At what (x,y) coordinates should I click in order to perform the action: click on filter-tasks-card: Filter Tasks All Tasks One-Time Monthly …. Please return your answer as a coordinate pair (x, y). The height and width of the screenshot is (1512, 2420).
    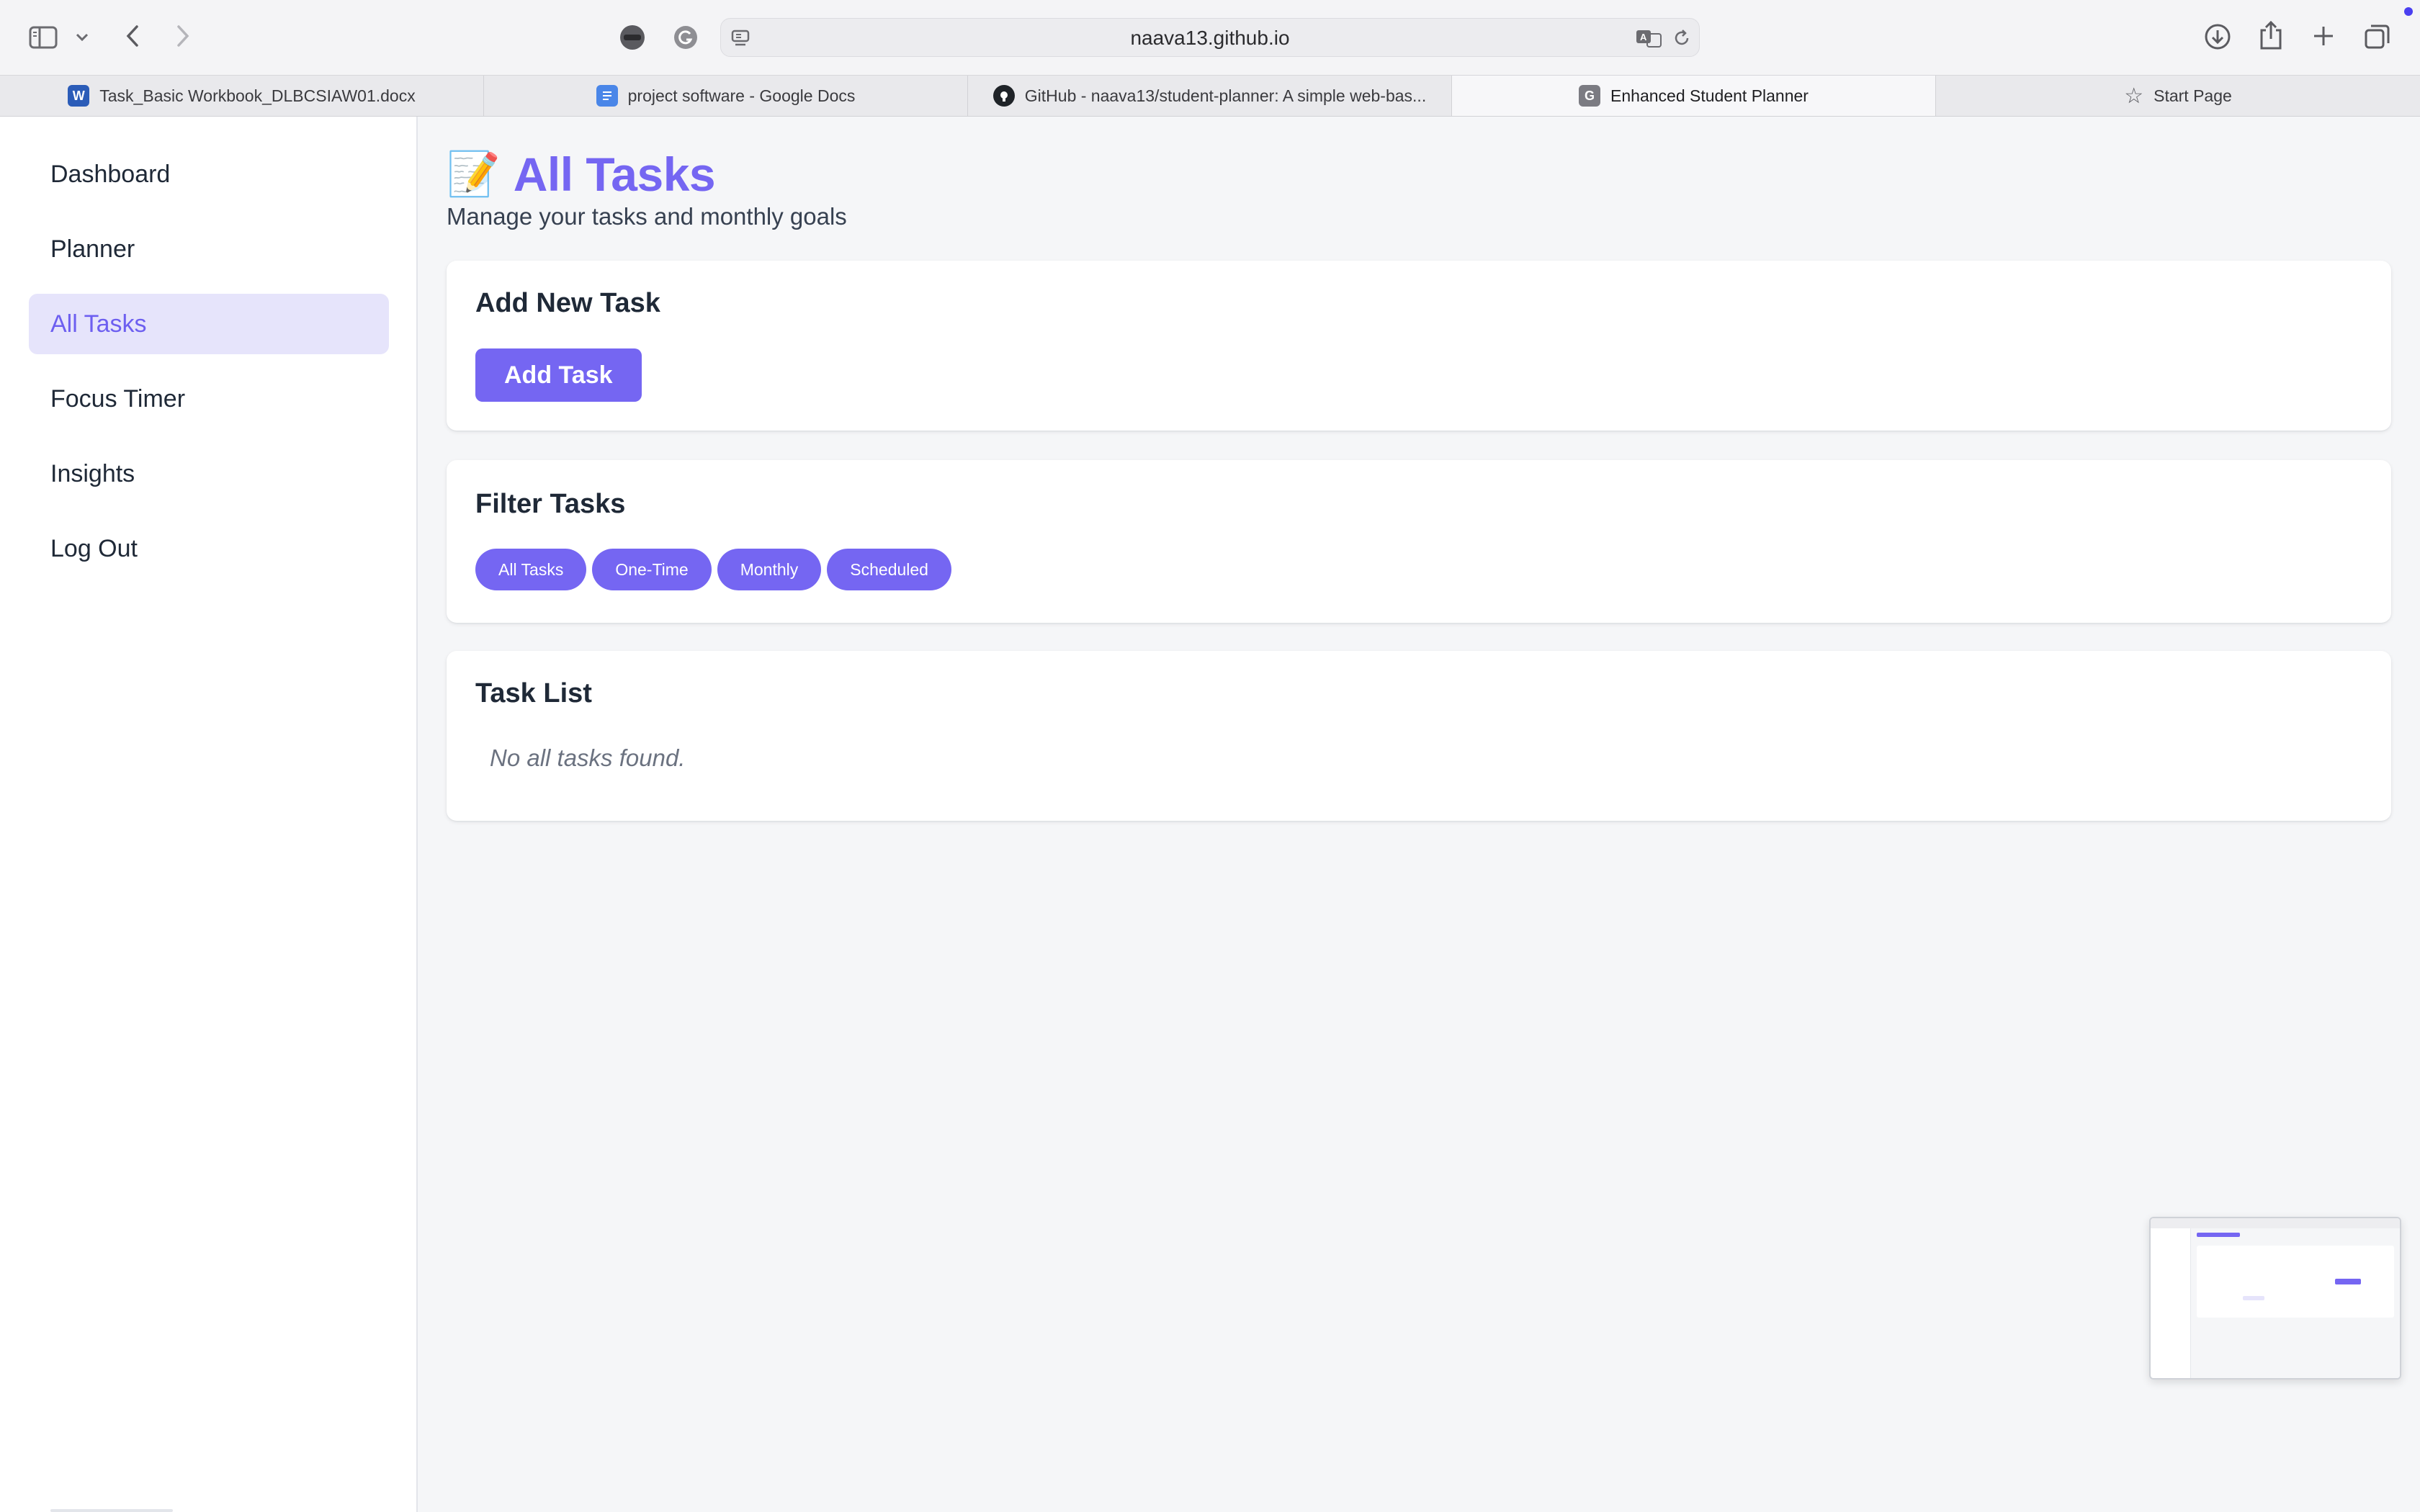
    Looking at the image, I should click on (1419, 541).